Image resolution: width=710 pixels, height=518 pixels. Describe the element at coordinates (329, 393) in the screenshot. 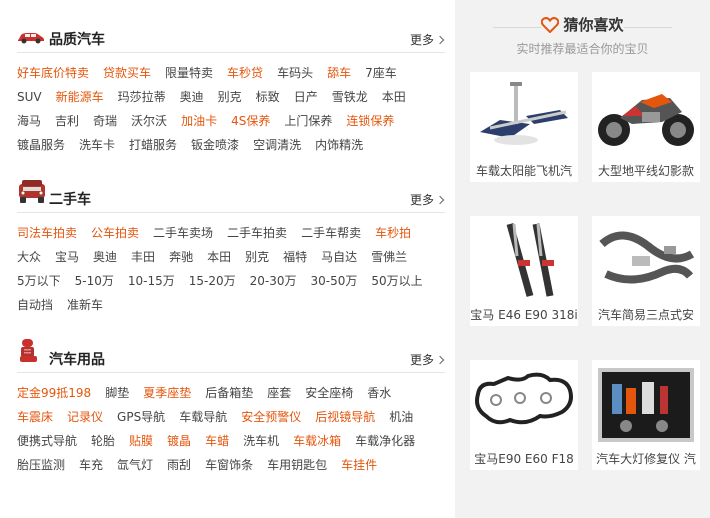

I see `category-link: 安全座椅` at that location.